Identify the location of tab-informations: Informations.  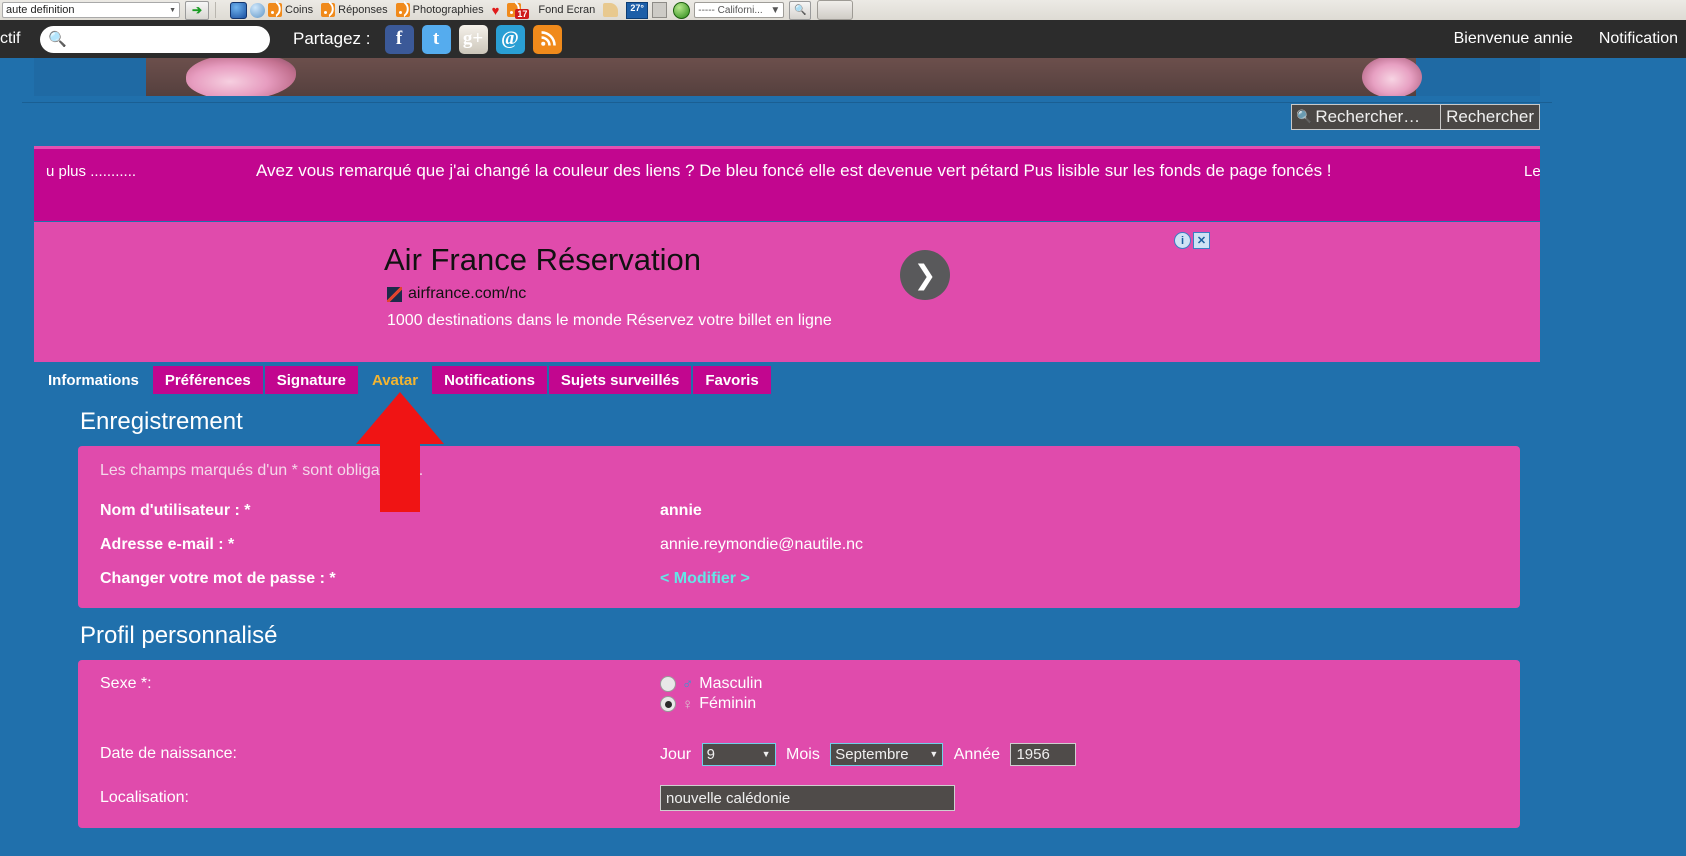
(93, 380).